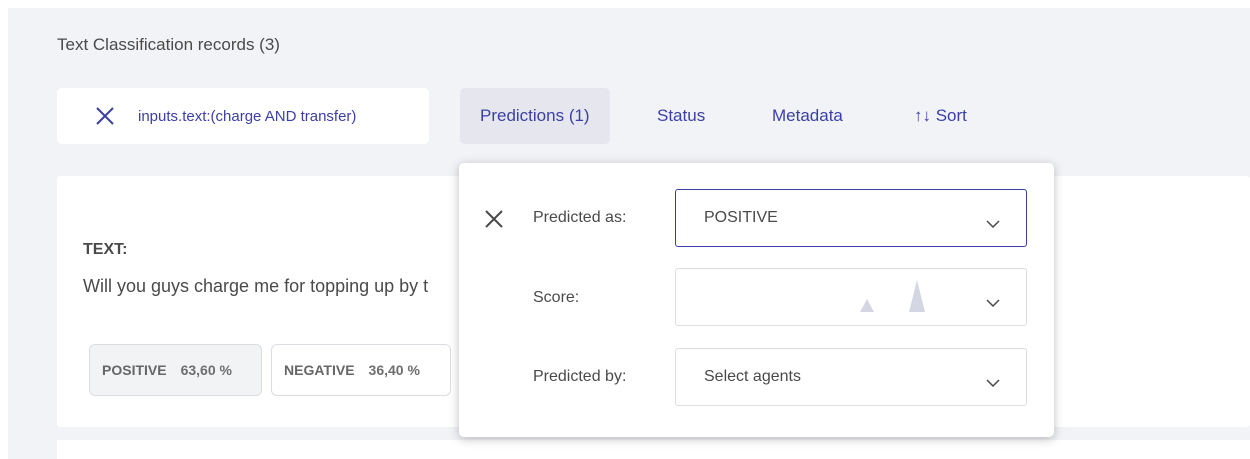 Image resolution: width=1250 pixels, height=459 pixels. Describe the element at coordinates (168, 44) in the screenshot. I see `page-title: Text Classification records (3)` at that location.